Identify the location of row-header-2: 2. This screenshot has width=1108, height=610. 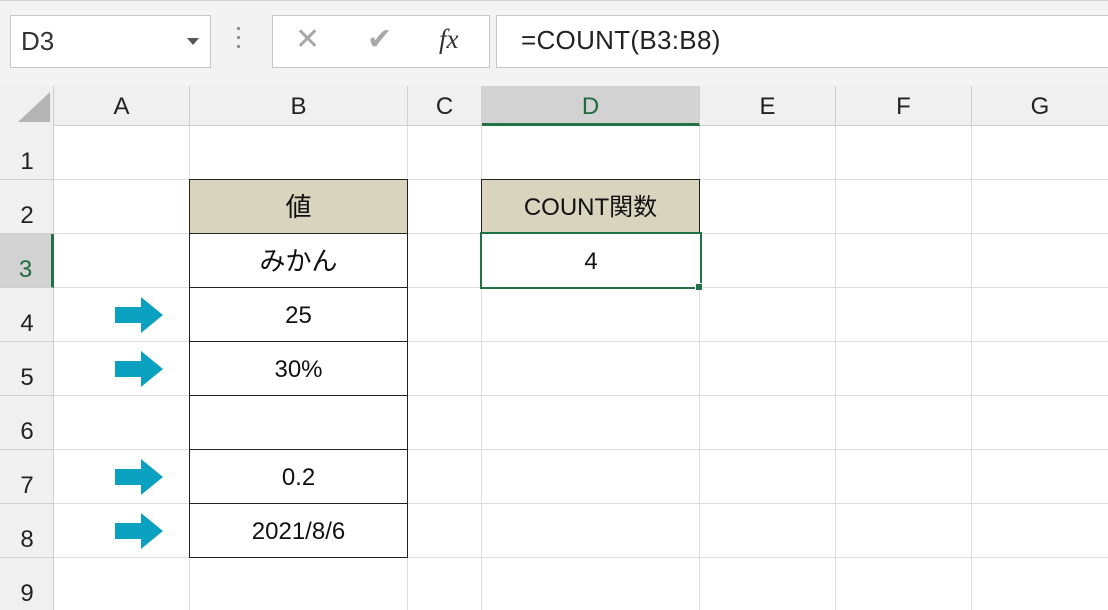
(27, 207).